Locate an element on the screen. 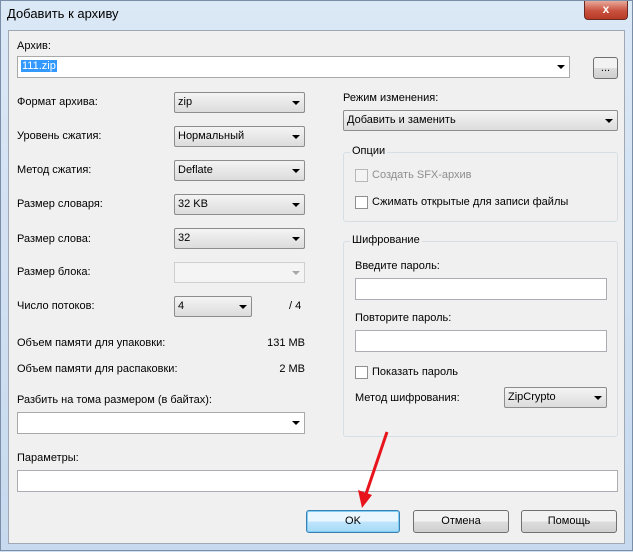  method-select: Deflate is located at coordinates (239, 170).